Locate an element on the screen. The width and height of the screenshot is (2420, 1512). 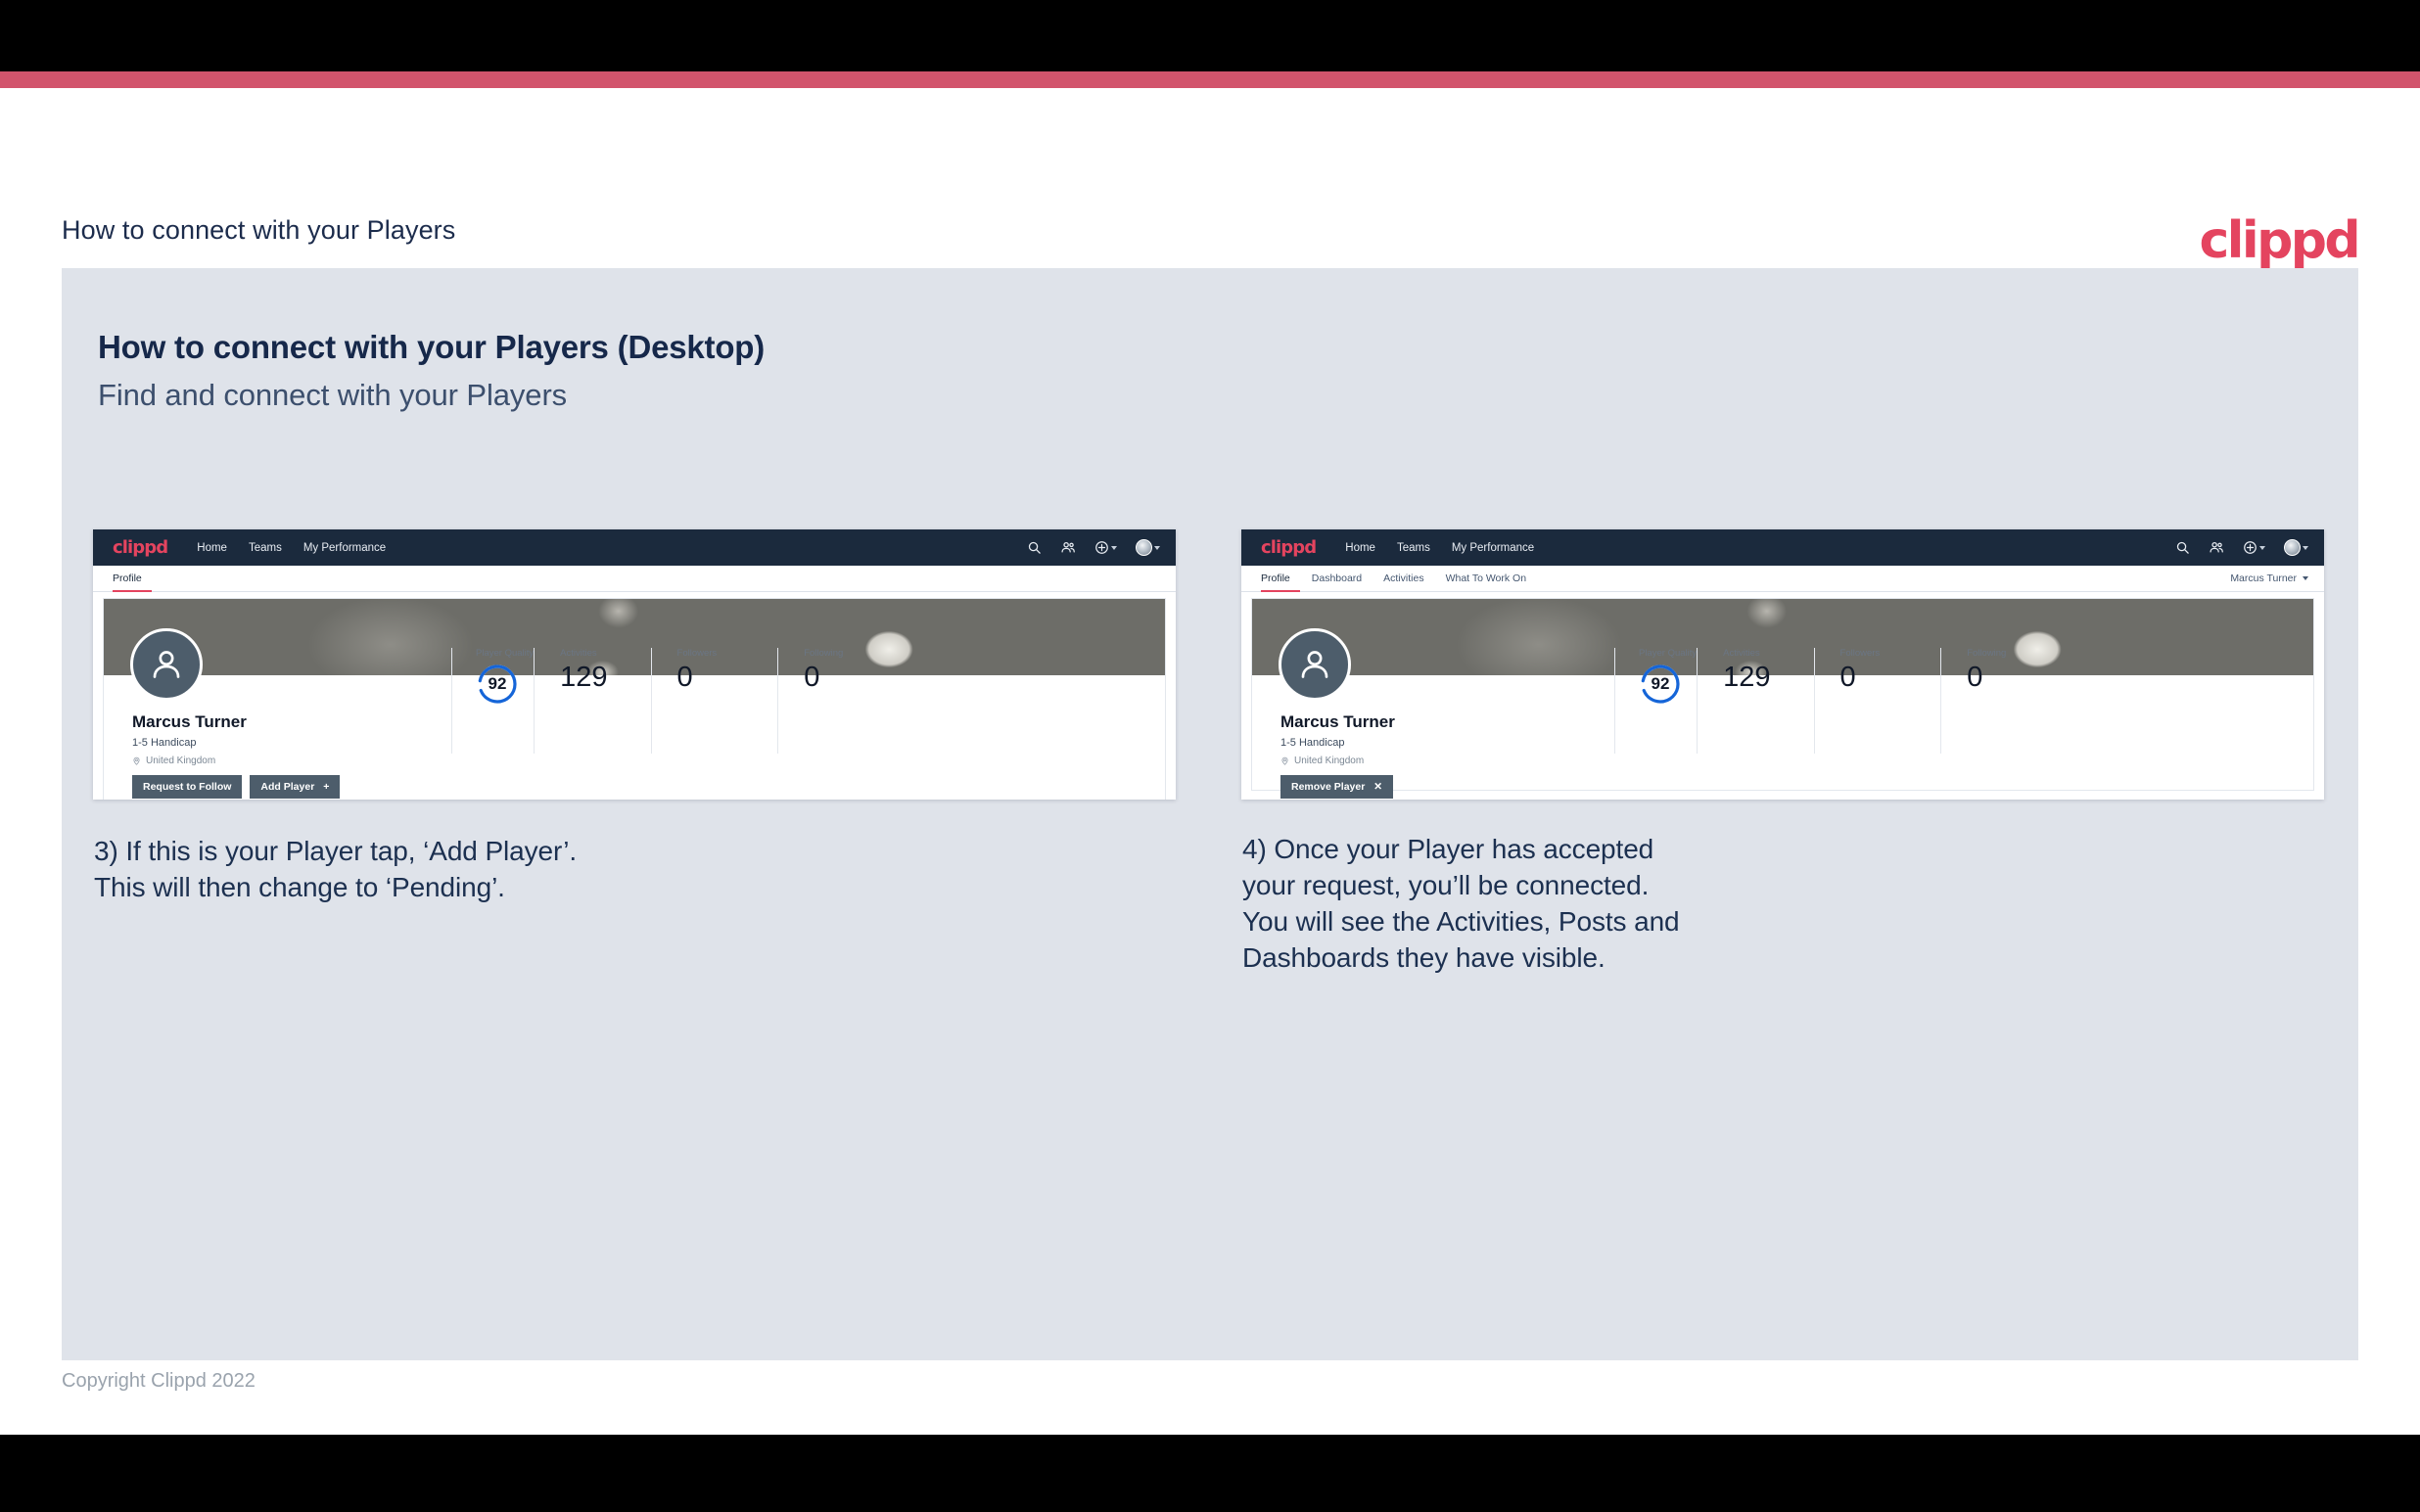
tab-activities: Activities is located at coordinates (1403, 578).